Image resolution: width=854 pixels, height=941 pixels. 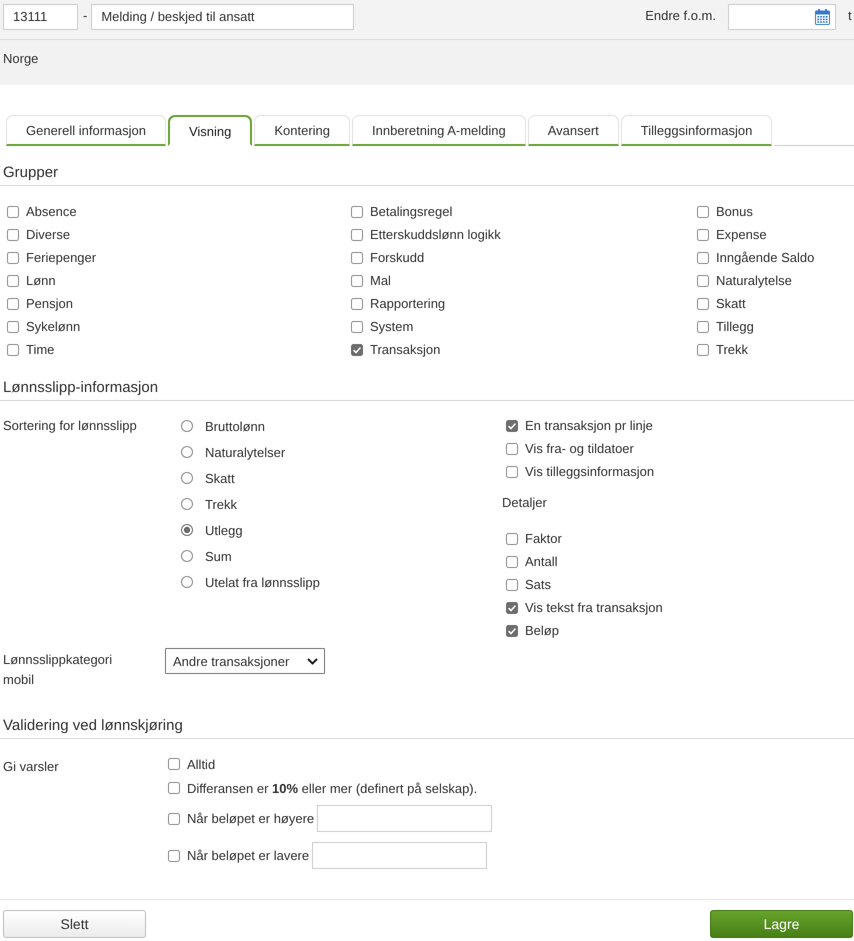 What do you see at coordinates (40, 349) in the screenshot?
I see `checkbox-label: Time` at bounding box center [40, 349].